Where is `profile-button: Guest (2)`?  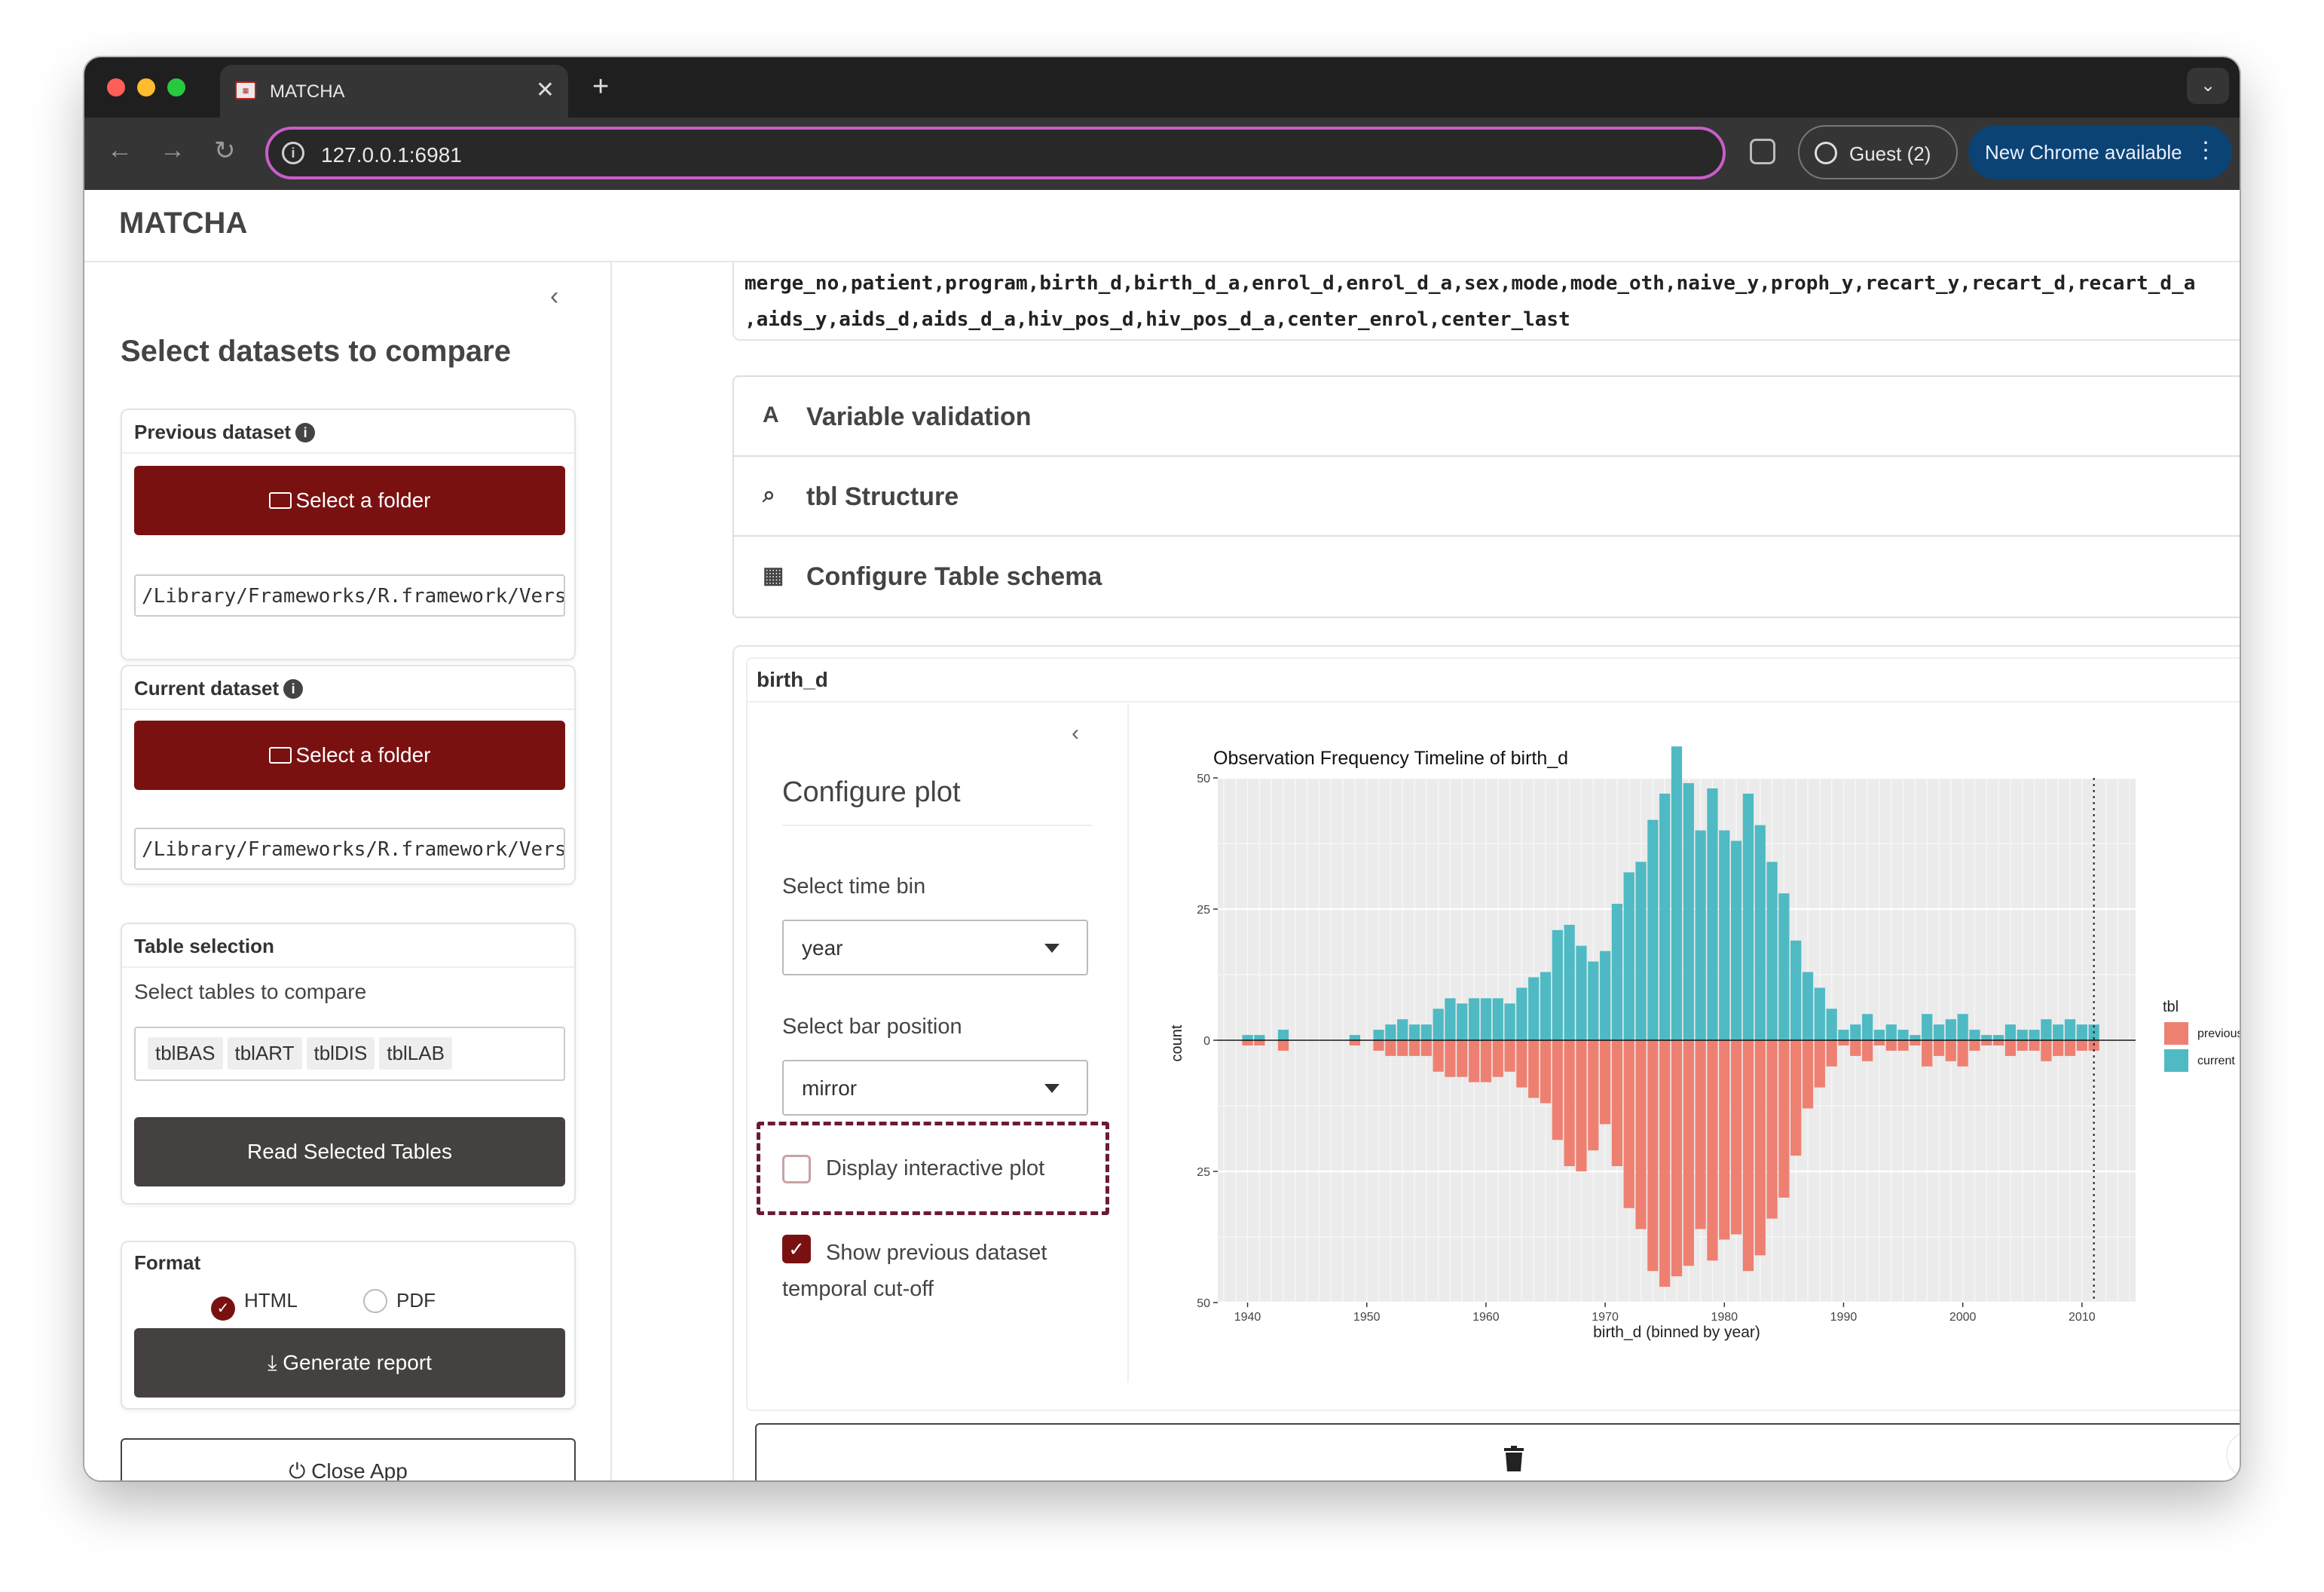
profile-button: Guest (2) is located at coordinates (1878, 152).